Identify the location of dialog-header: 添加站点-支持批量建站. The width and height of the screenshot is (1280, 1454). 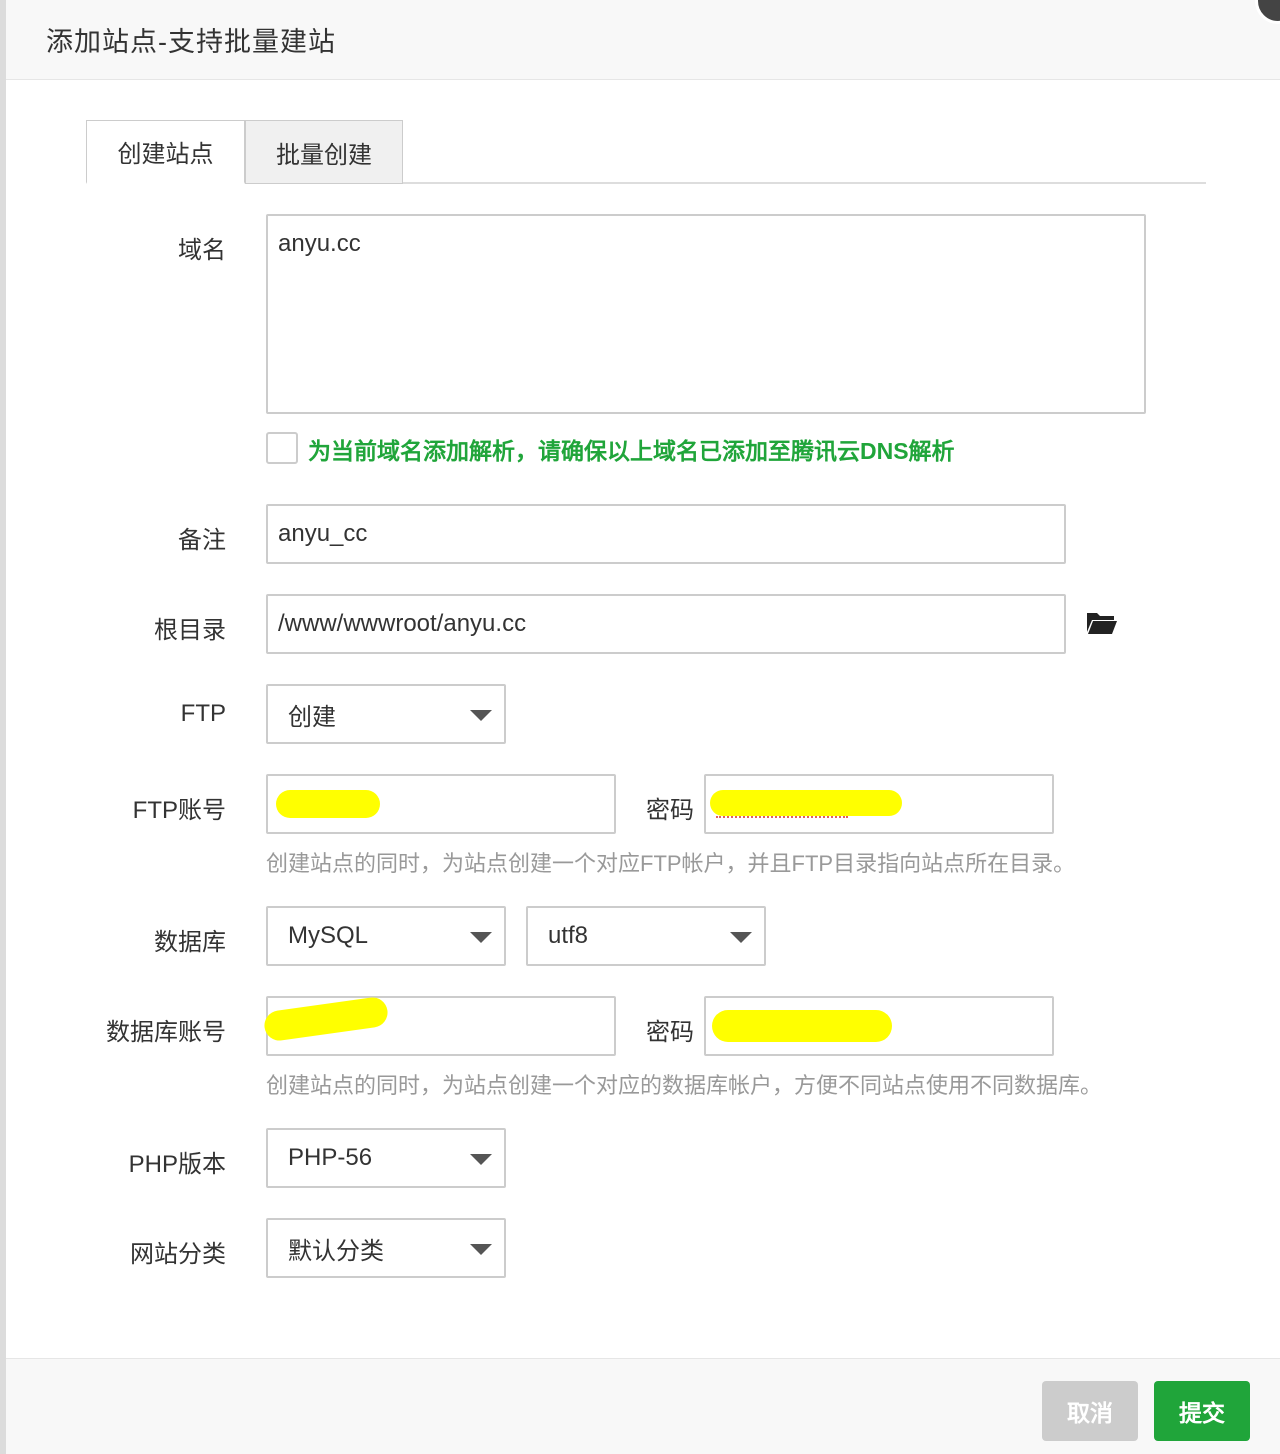
(643, 40).